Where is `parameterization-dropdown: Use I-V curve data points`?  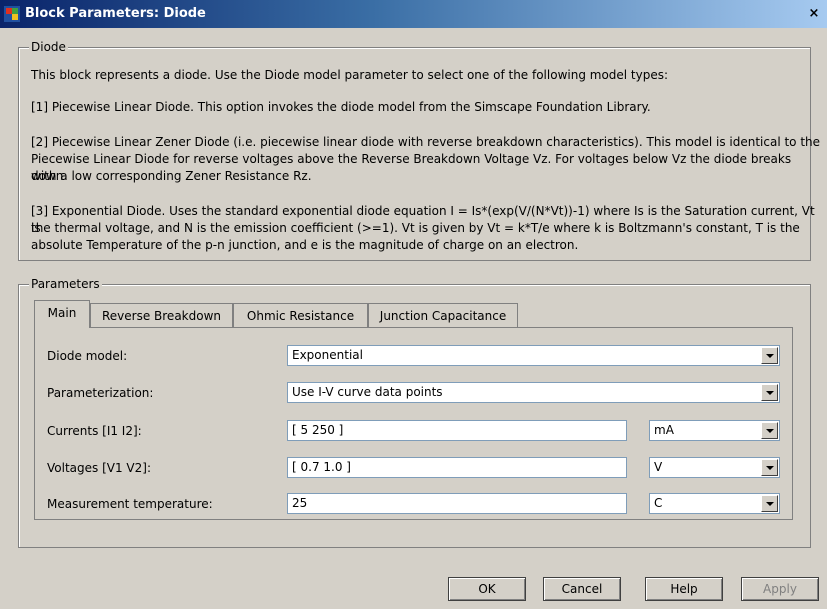
parameterization-dropdown: Use I-V curve data points is located at coordinates (533, 392).